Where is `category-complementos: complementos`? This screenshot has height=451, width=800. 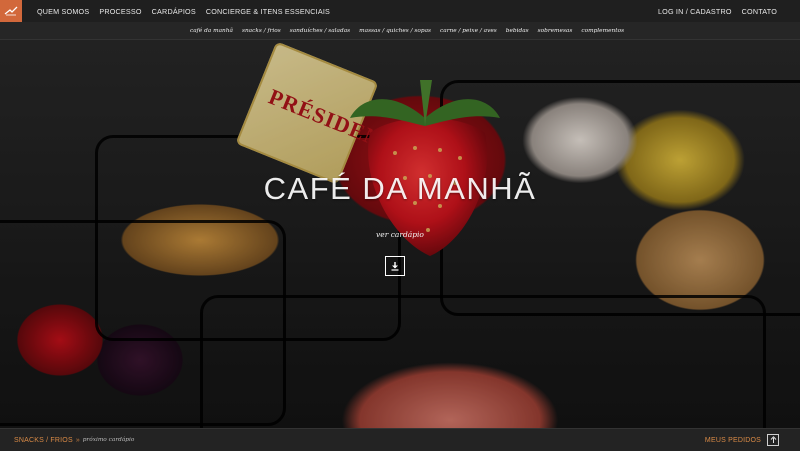 category-complementos: complementos is located at coordinates (602, 31).